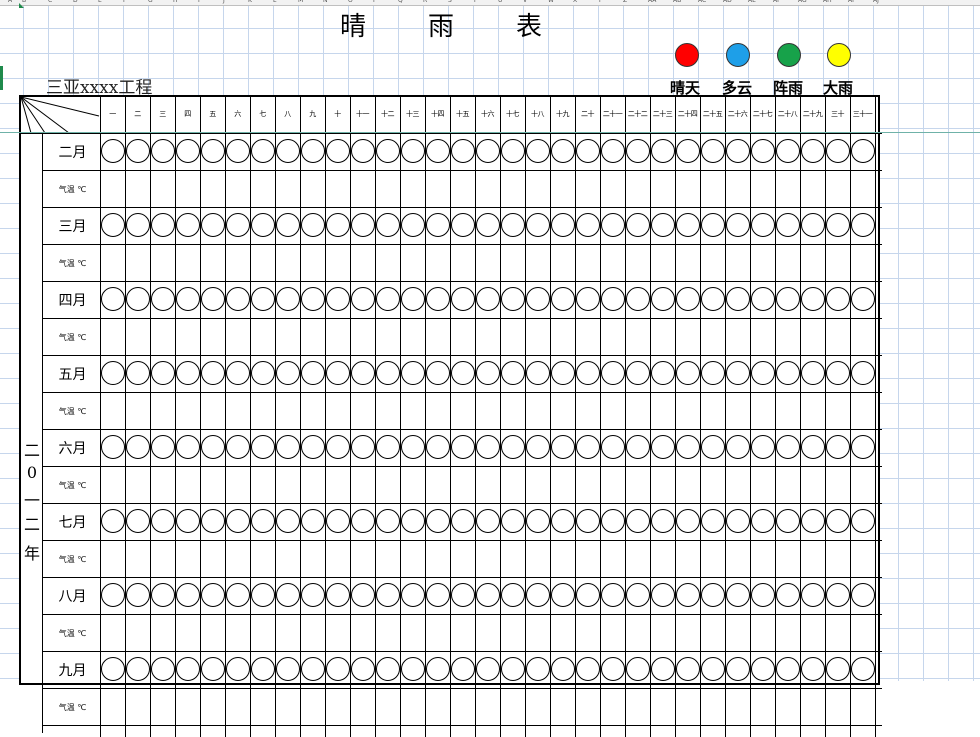  Describe the element at coordinates (425, 2) in the screenshot. I see `column-letter: R` at that location.